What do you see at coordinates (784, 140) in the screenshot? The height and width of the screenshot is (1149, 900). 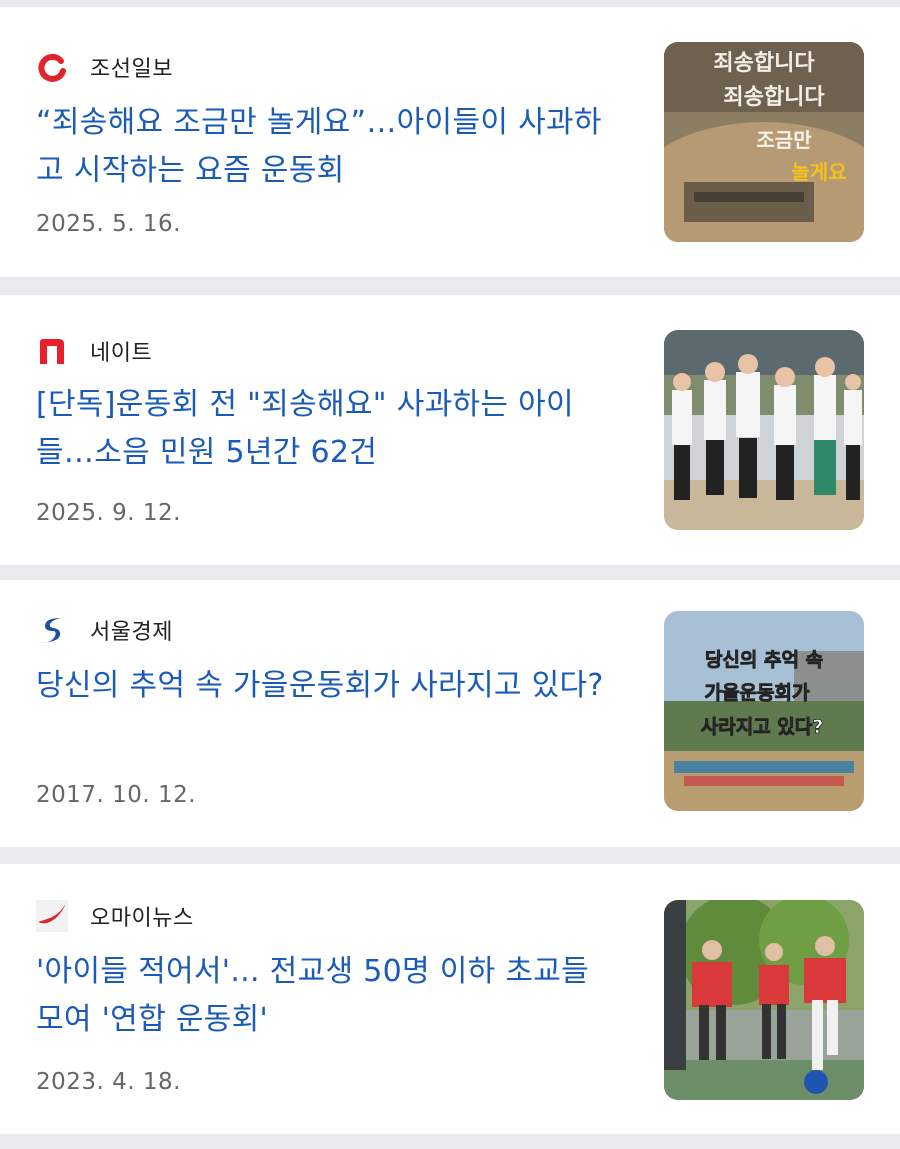 I see `thumb-caption: 조금만` at bounding box center [784, 140].